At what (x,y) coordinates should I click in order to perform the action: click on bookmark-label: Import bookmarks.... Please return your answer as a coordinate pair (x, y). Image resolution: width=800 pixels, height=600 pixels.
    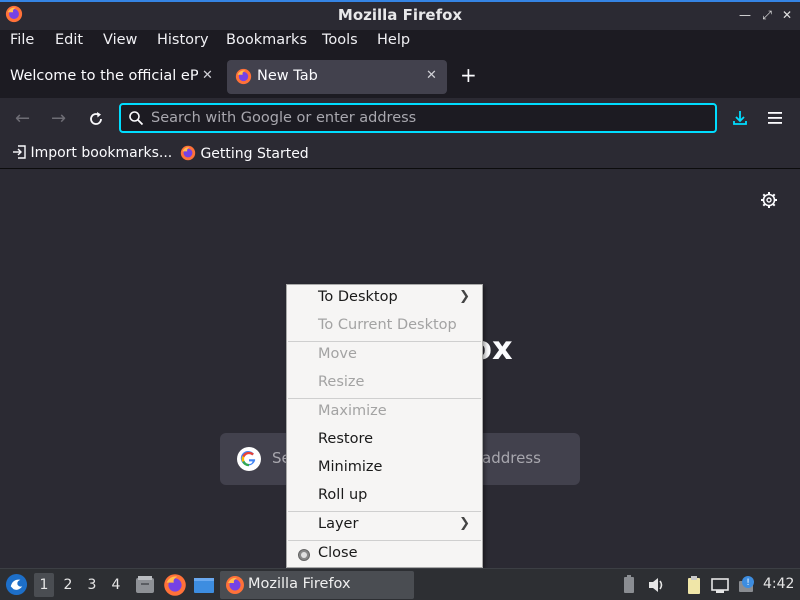
    Looking at the image, I should click on (101, 153).